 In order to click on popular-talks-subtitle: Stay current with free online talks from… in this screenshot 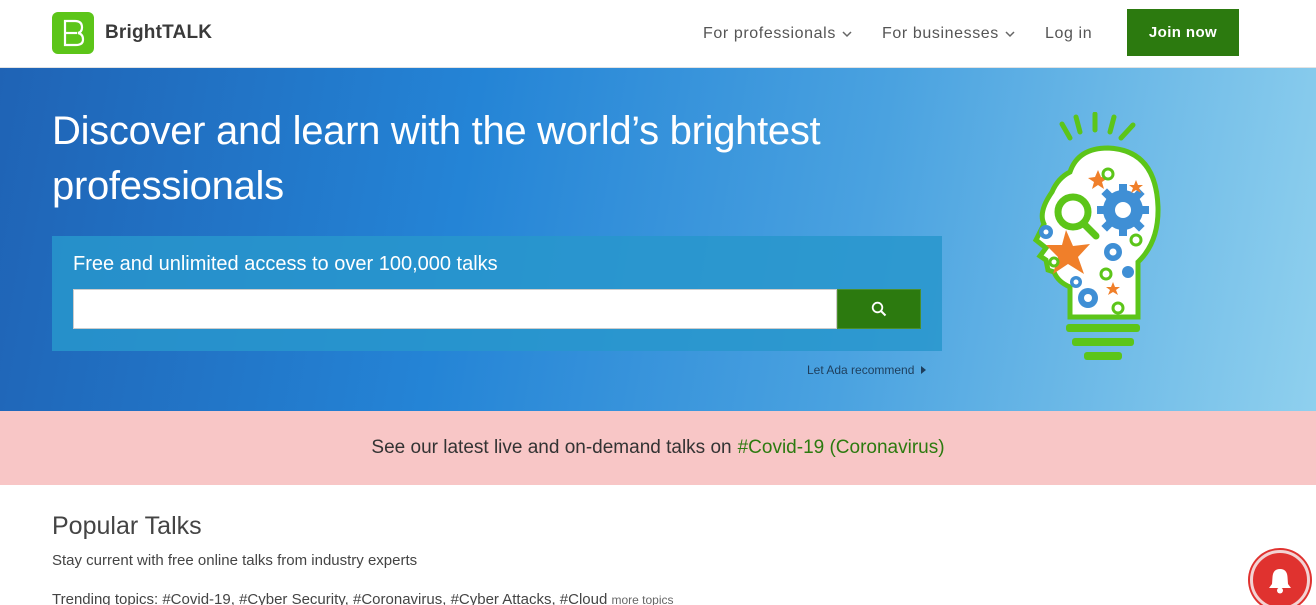, I will do `click(235, 560)`.